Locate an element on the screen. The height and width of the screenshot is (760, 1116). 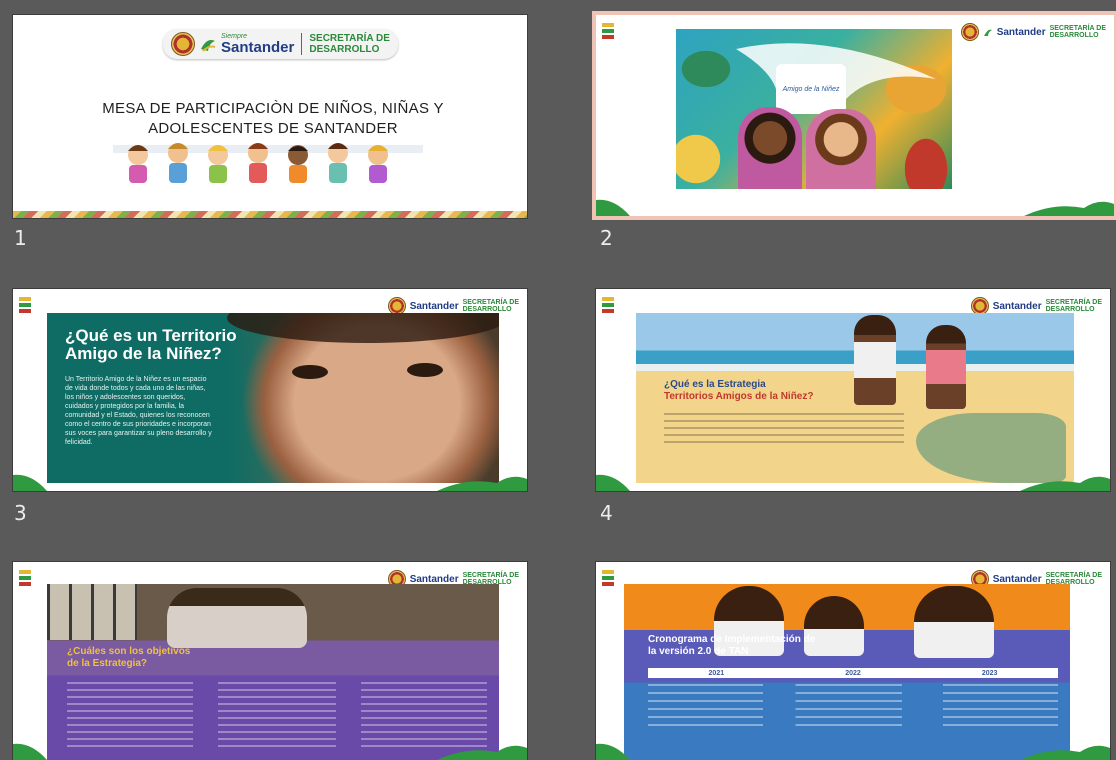
children-illustration is located at coordinates (268, 163).